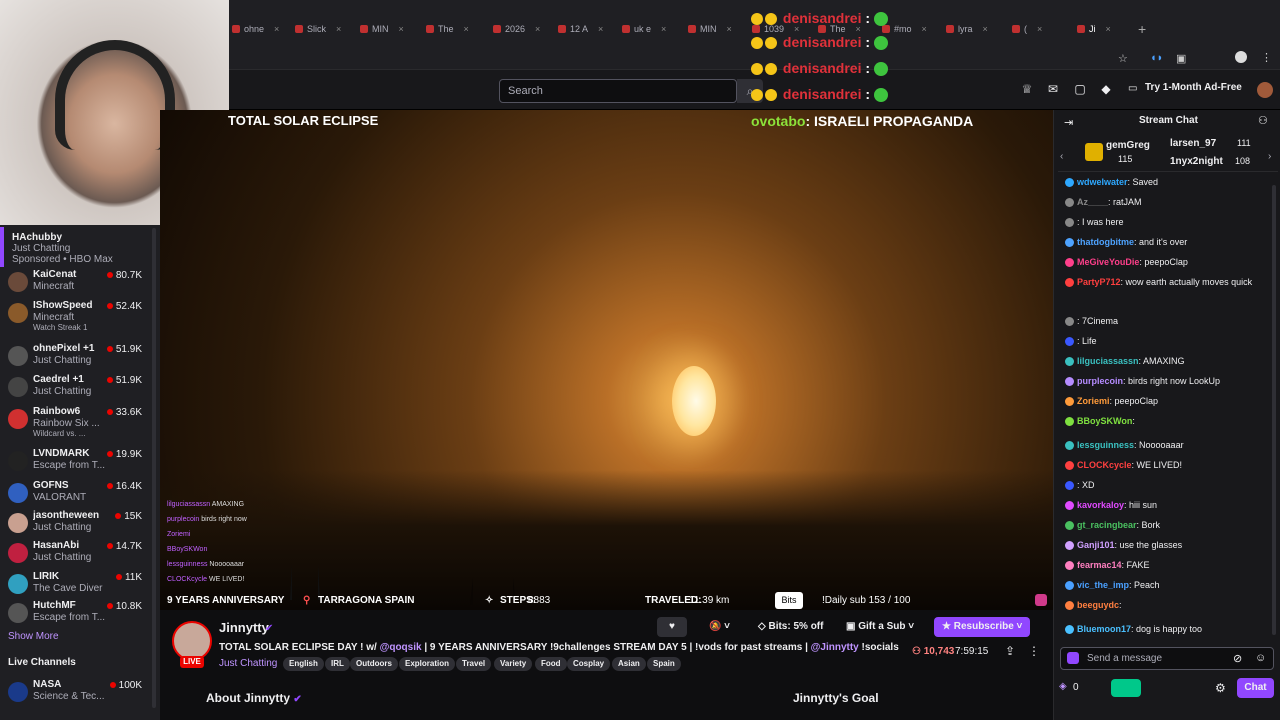 The height and width of the screenshot is (720, 1280). I want to click on browser-tab: uk e ×, so click(644, 29).